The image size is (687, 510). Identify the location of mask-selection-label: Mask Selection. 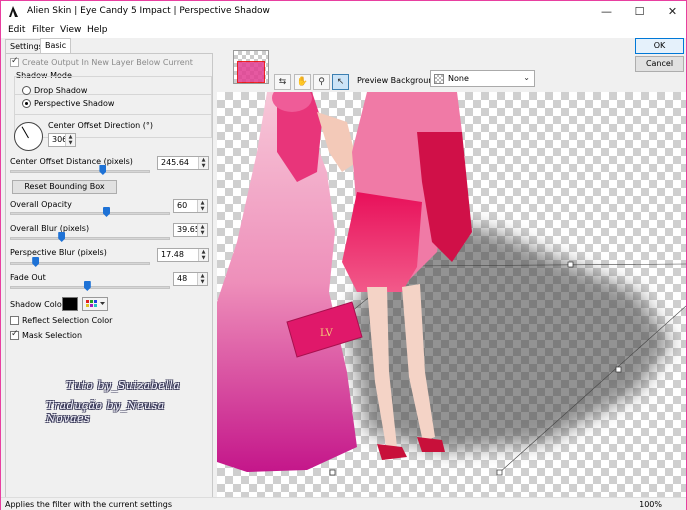
(52, 335).